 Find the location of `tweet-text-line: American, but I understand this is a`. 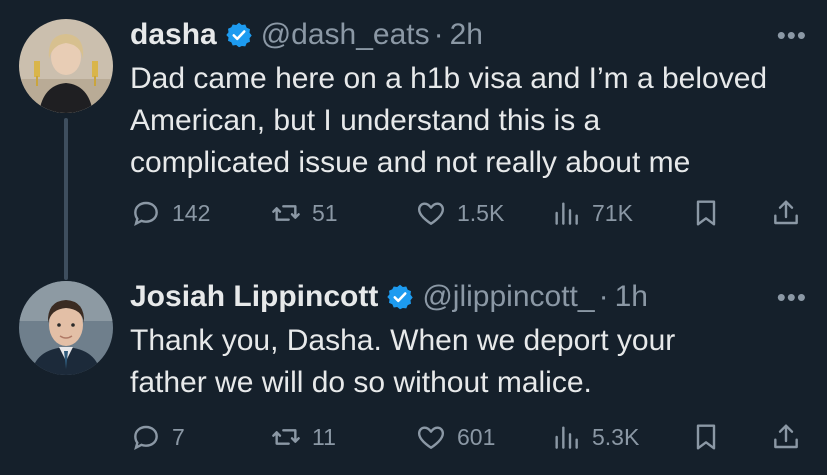

tweet-text-line: American, but I understand this is a is located at coordinates (365, 120).